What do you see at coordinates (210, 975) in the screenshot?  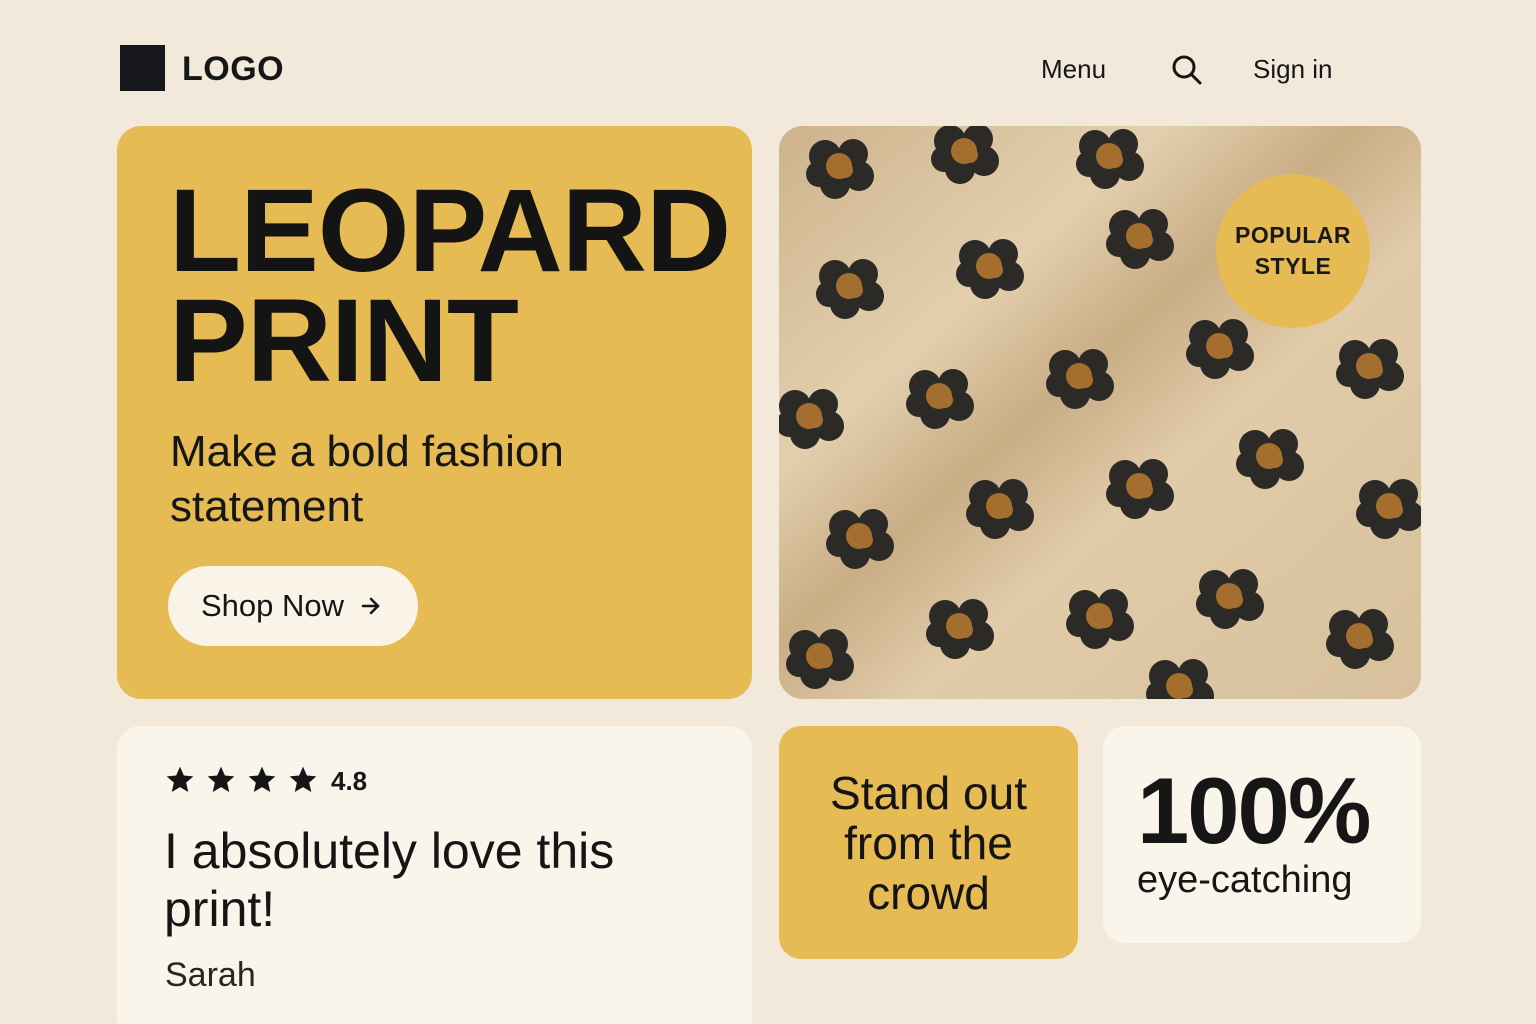 I see `review-author: Sarah` at bounding box center [210, 975].